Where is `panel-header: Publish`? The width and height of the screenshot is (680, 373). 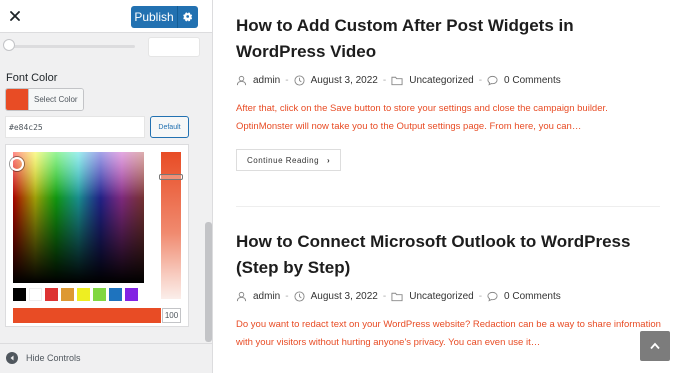 panel-header: Publish is located at coordinates (106, 16).